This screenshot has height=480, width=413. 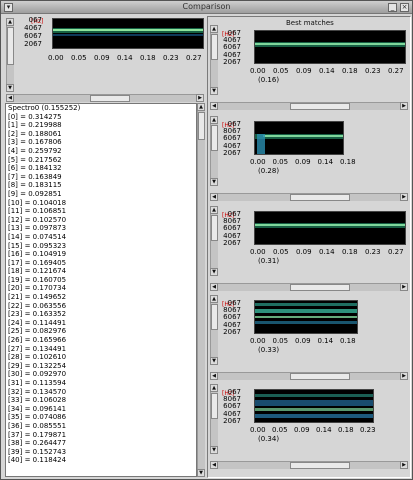 I want to click on query-vscroll: ▲ ▼, so click(x=10, y=55).